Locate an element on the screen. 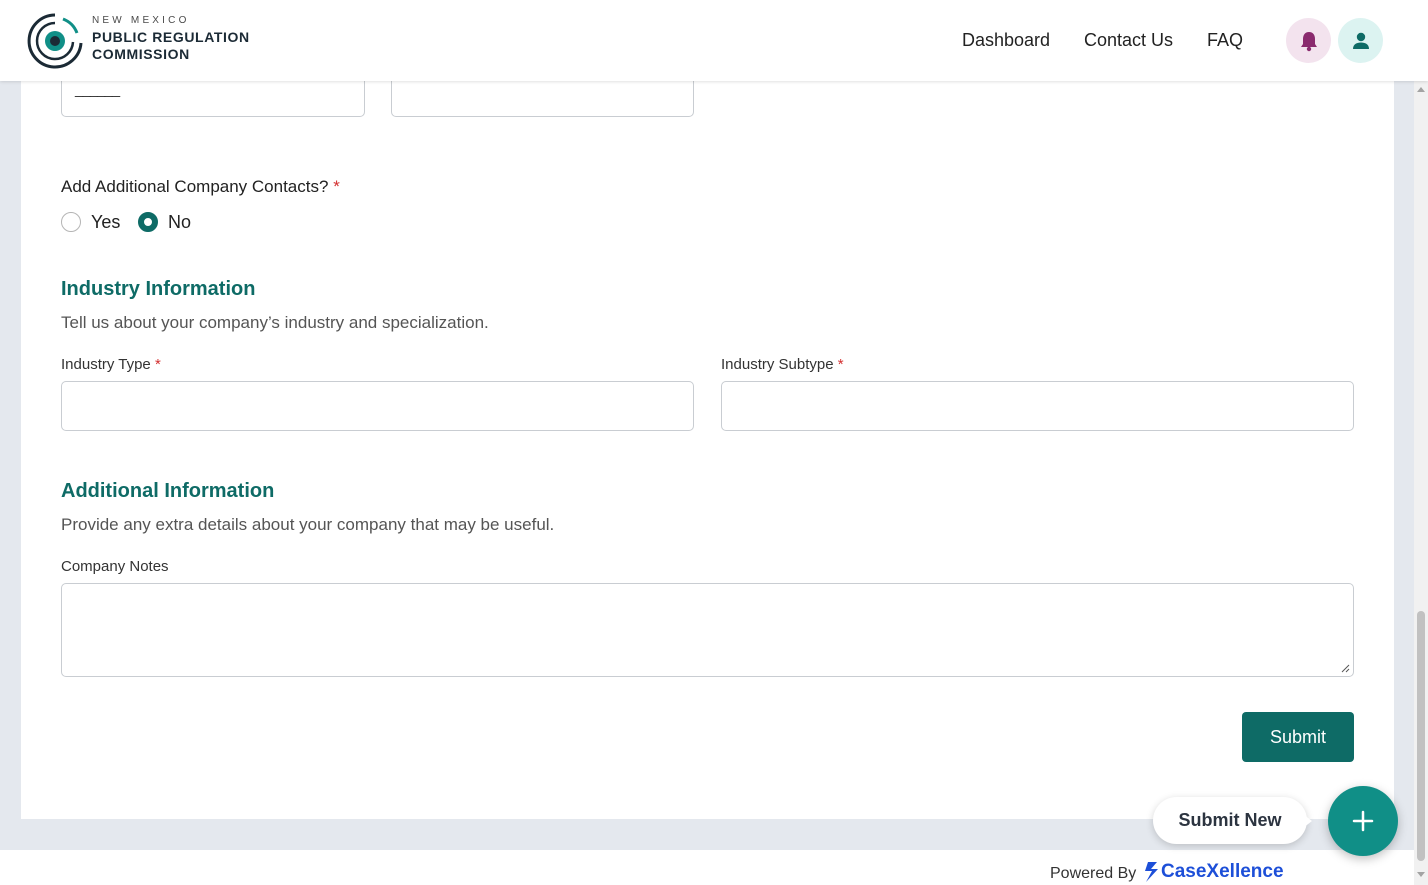 The image size is (1428, 885). notifications-button is located at coordinates (1308, 40).